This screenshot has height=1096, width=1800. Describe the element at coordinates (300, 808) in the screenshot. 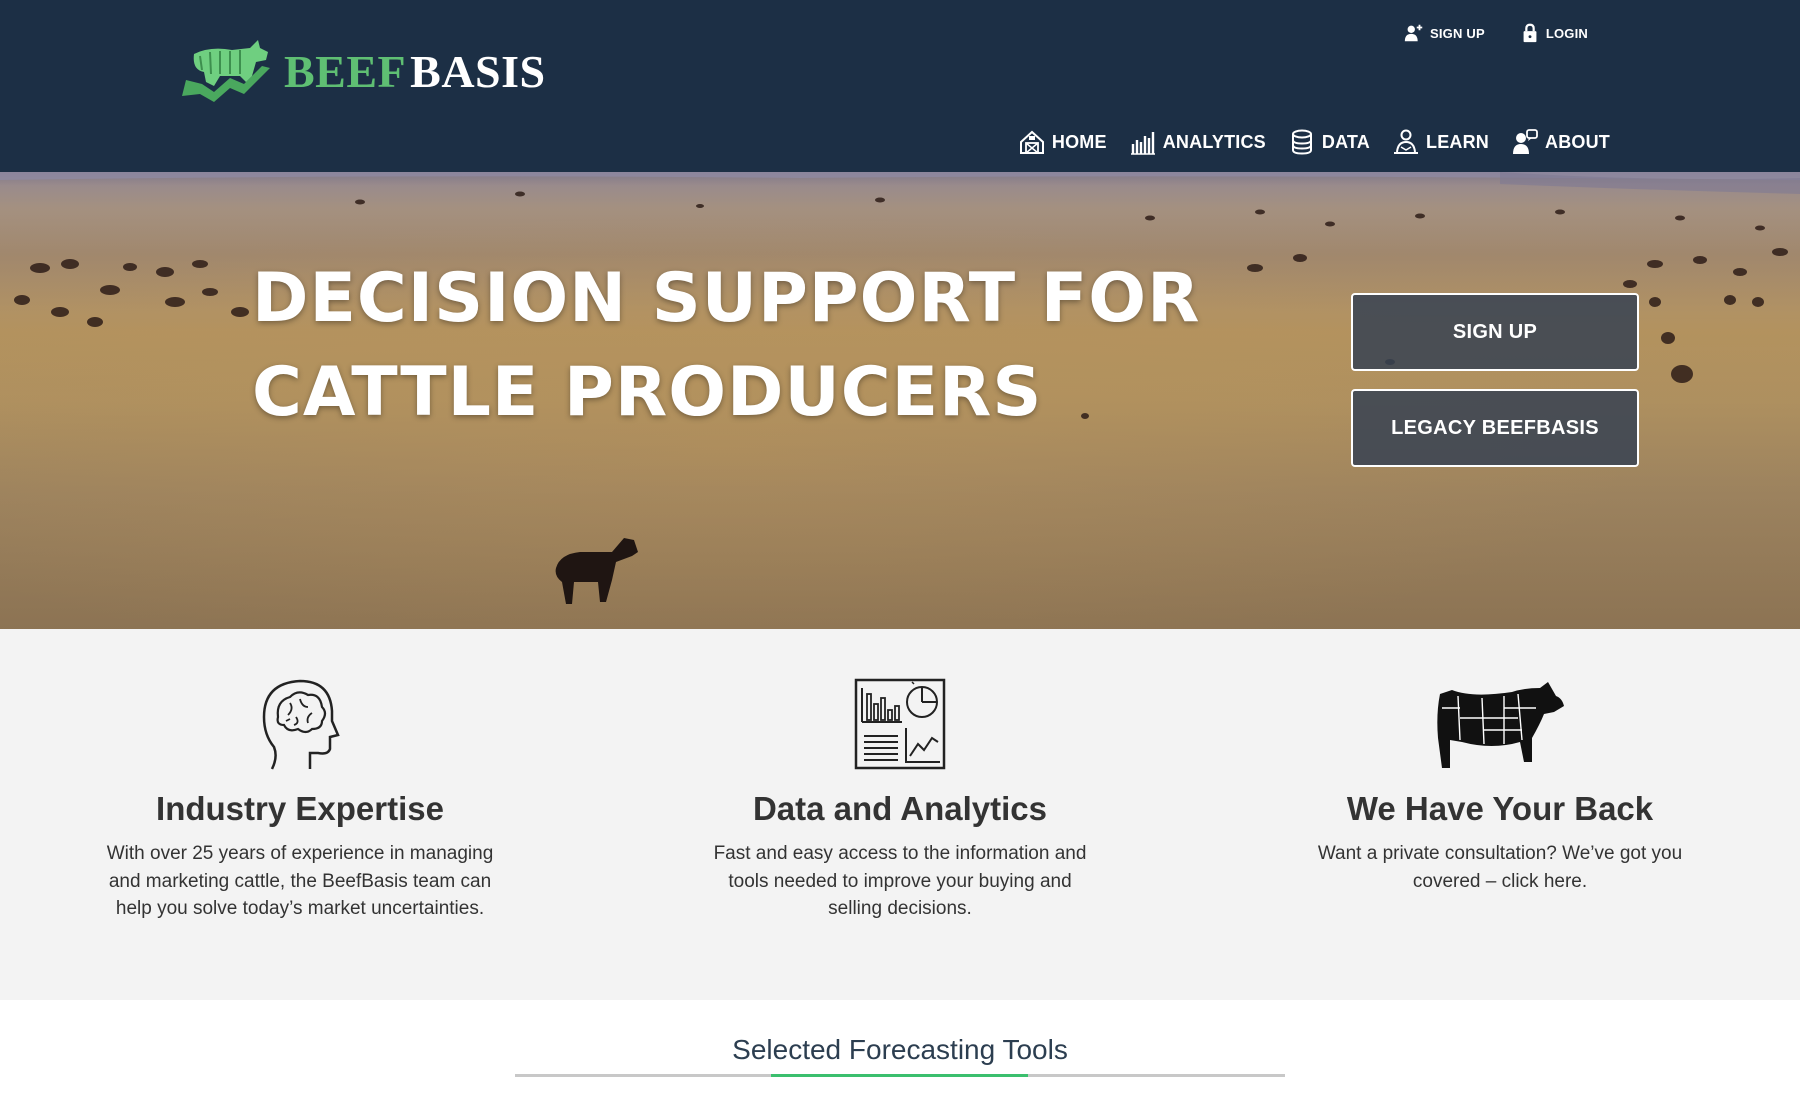

I see `feature-title: Industry Expertise` at that location.